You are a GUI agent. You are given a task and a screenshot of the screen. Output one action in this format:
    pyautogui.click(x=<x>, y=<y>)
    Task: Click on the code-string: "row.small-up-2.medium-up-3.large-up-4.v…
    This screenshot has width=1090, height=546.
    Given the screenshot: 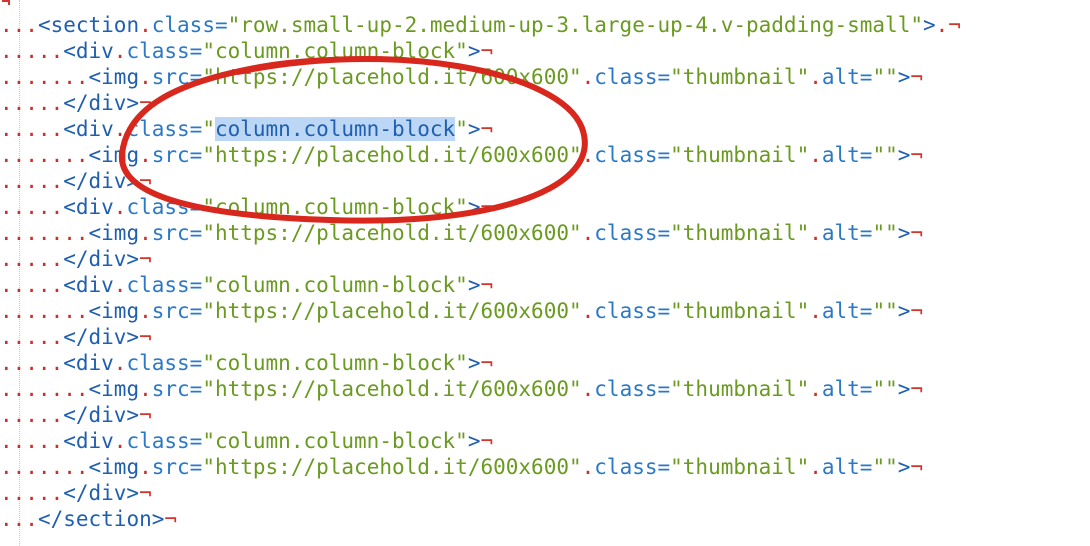 What is the action you would take?
    pyautogui.click(x=575, y=25)
    